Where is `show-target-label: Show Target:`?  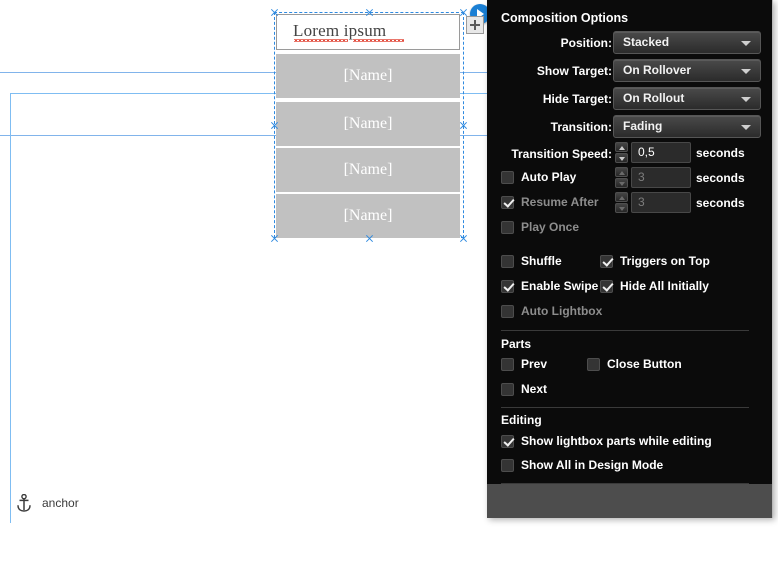
show-target-label: Show Target: is located at coordinates (574, 71).